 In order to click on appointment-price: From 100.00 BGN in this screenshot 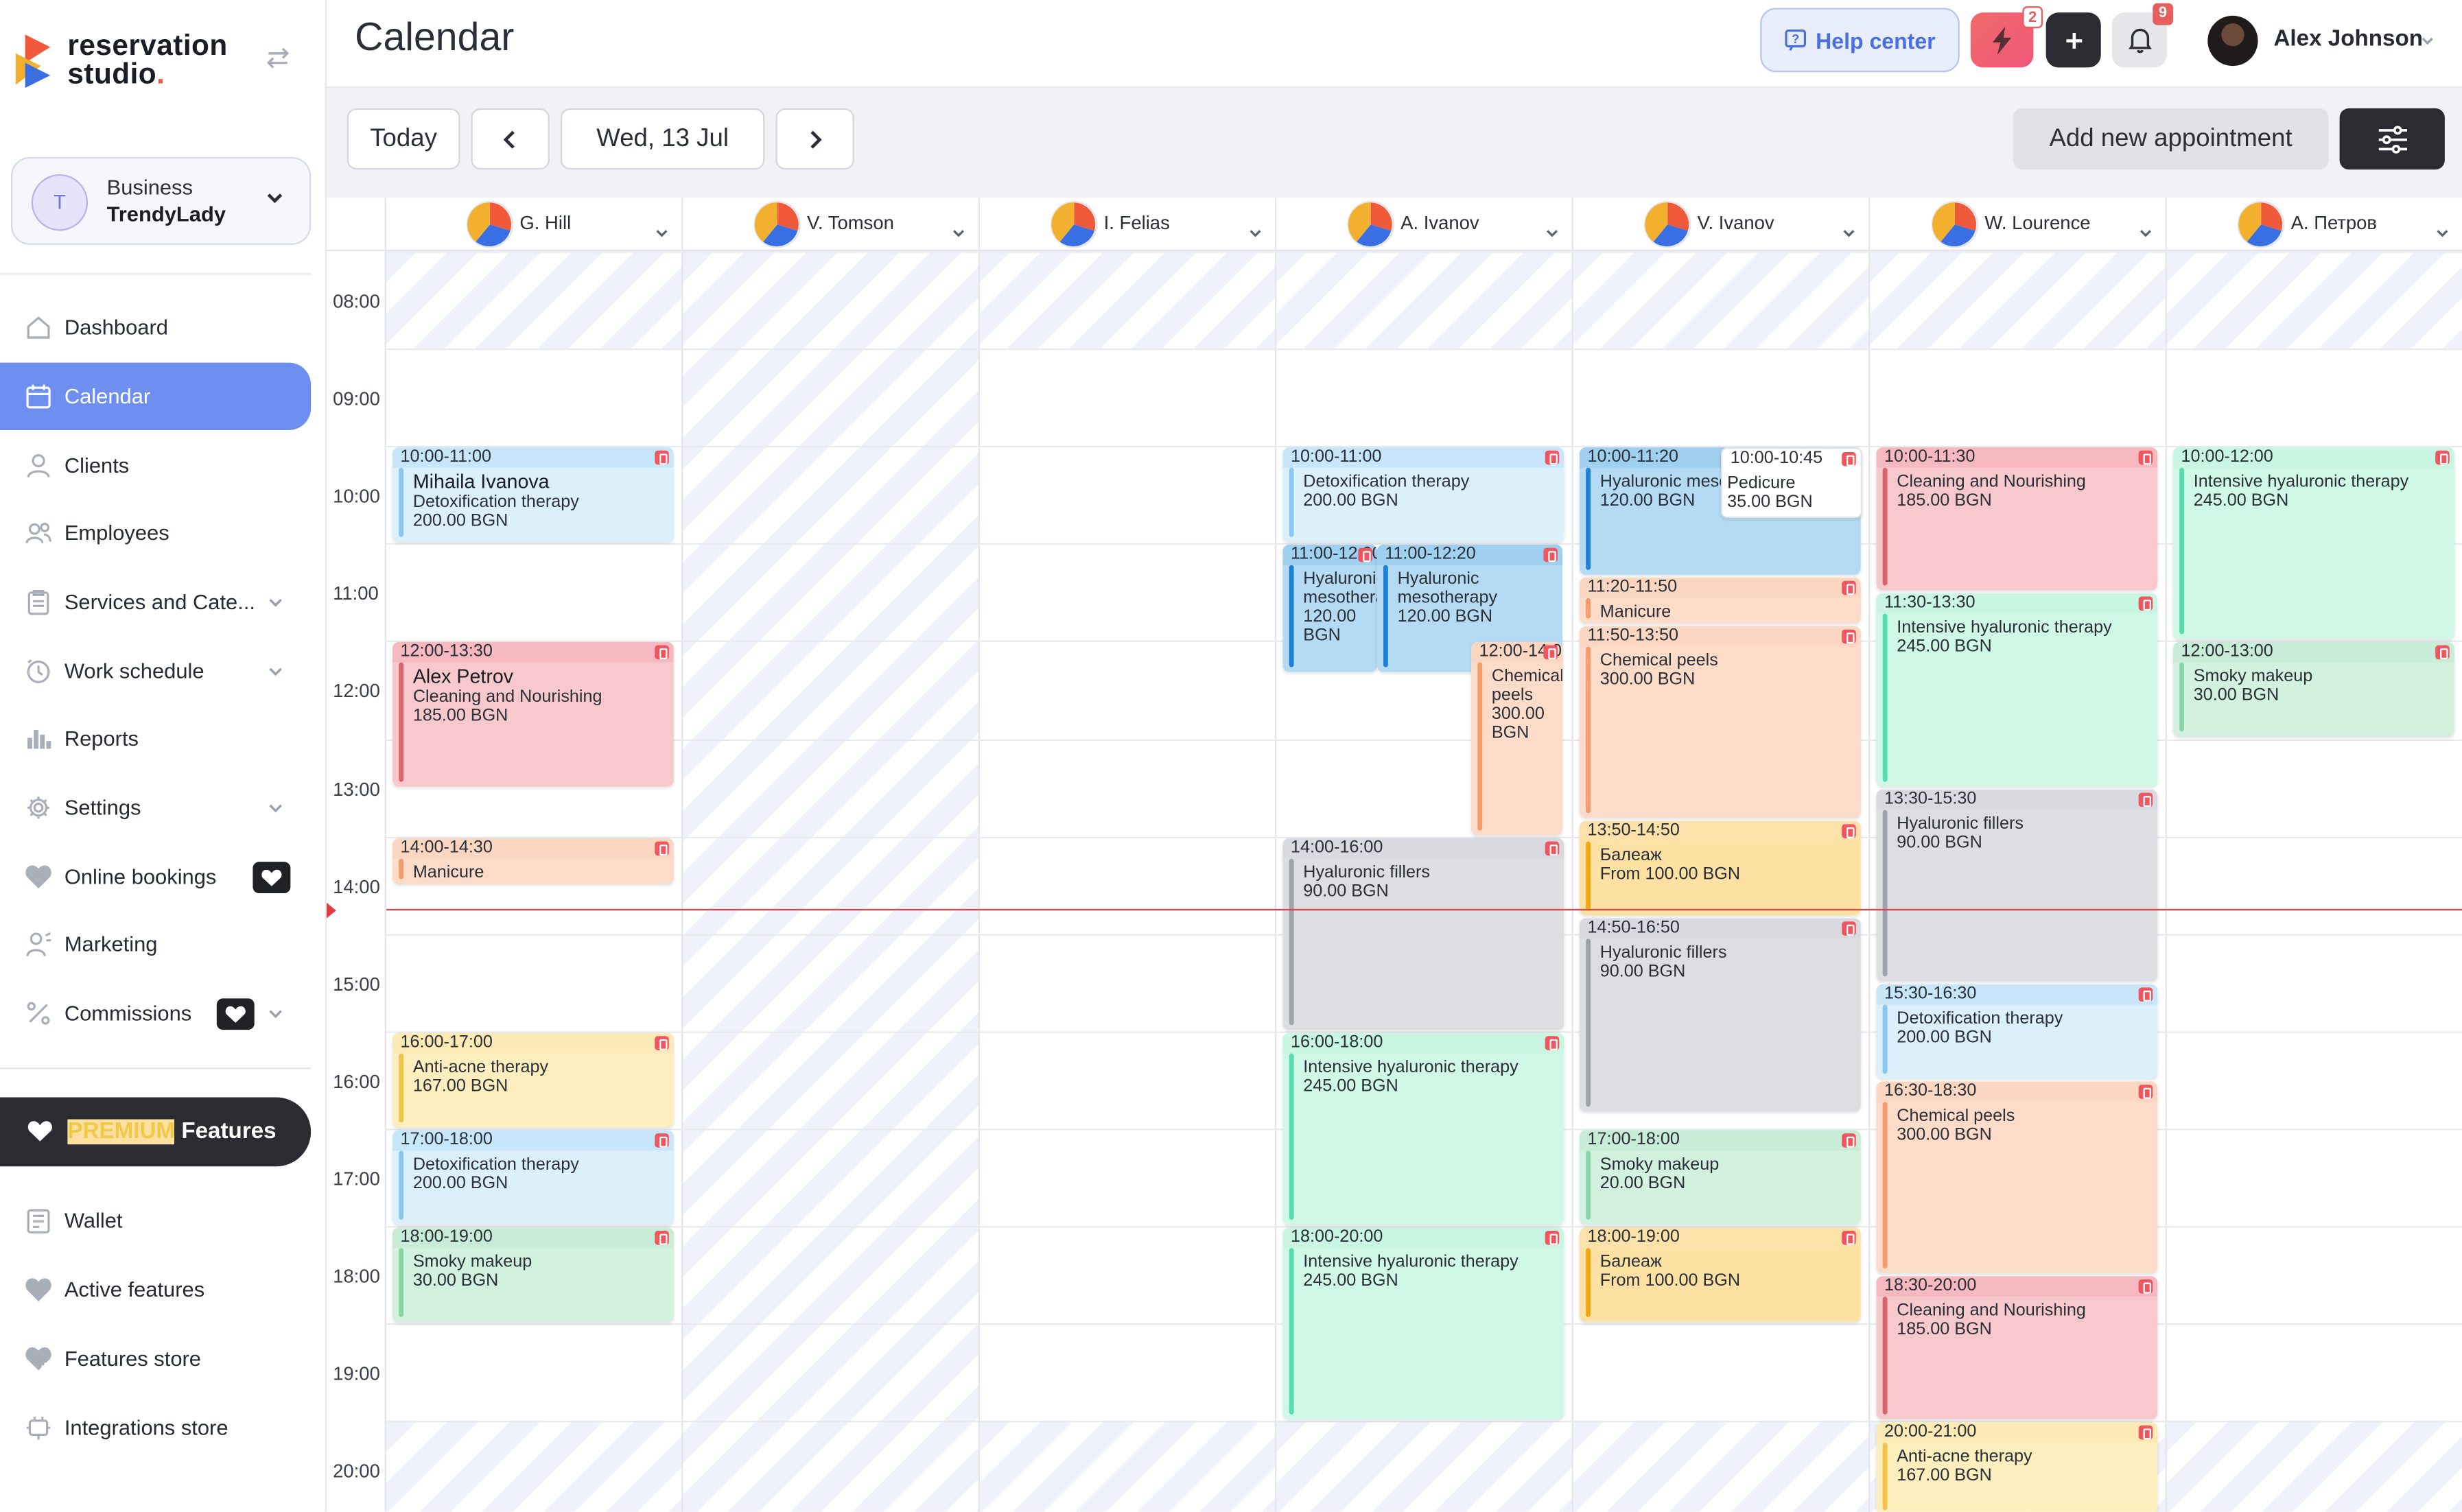, I will do `click(1670, 1280)`.